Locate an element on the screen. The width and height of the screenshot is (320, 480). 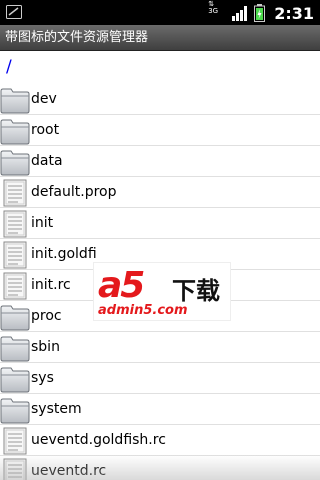
file-list-item: ueventd.rc is located at coordinates (160, 468).